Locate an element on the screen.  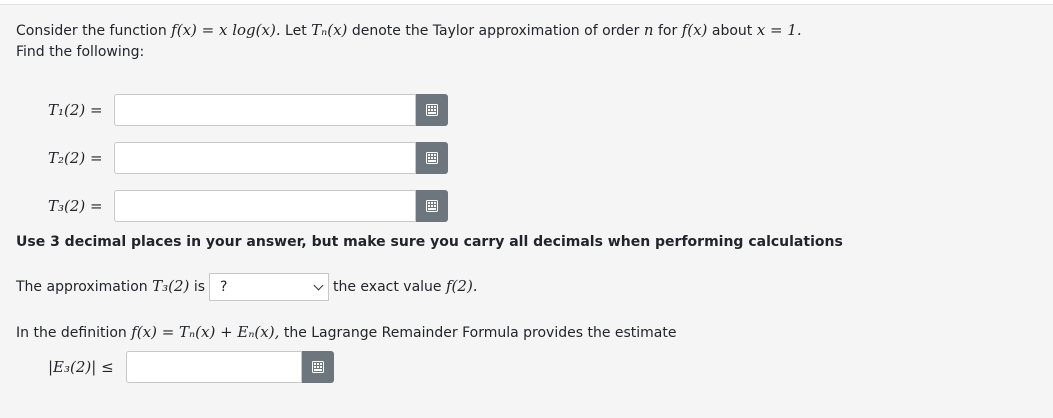
bound-input is located at coordinates (214, 367).